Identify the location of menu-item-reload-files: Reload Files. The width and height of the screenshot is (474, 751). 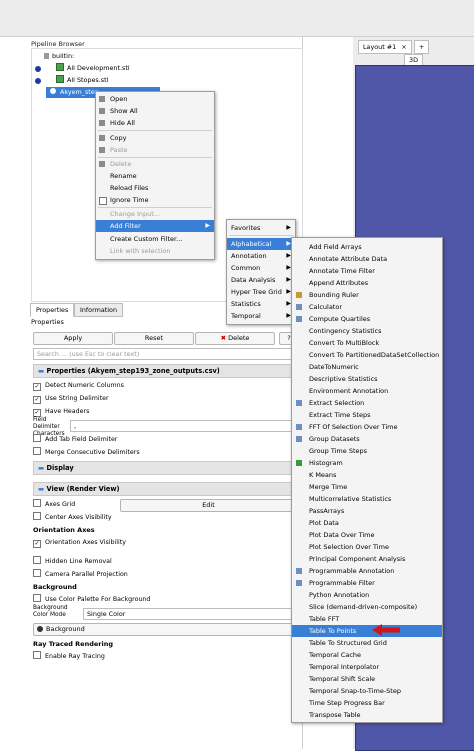
(155, 188).